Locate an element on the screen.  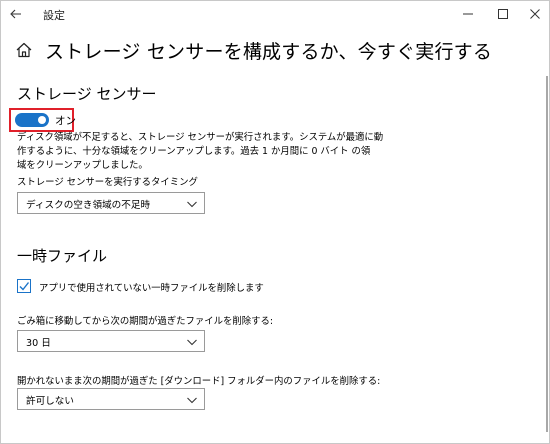
close-icon is located at coordinates (535, 14).